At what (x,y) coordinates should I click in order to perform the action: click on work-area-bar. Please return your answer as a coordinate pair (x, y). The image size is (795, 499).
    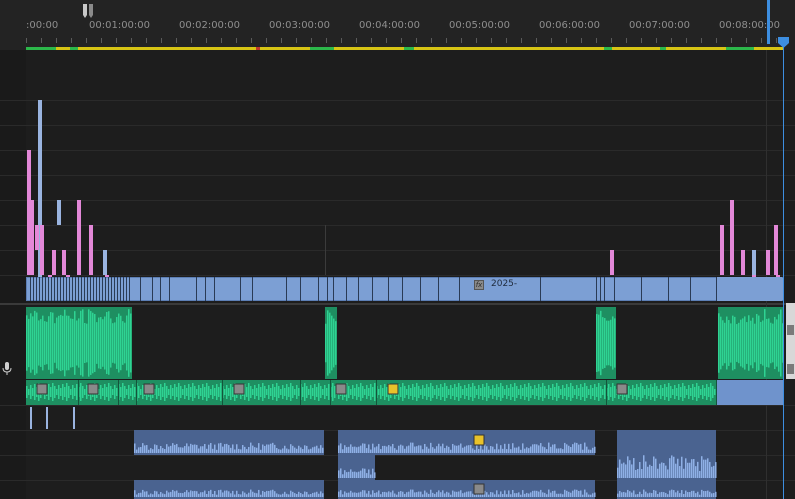
    Looking at the image, I should click on (405, 48).